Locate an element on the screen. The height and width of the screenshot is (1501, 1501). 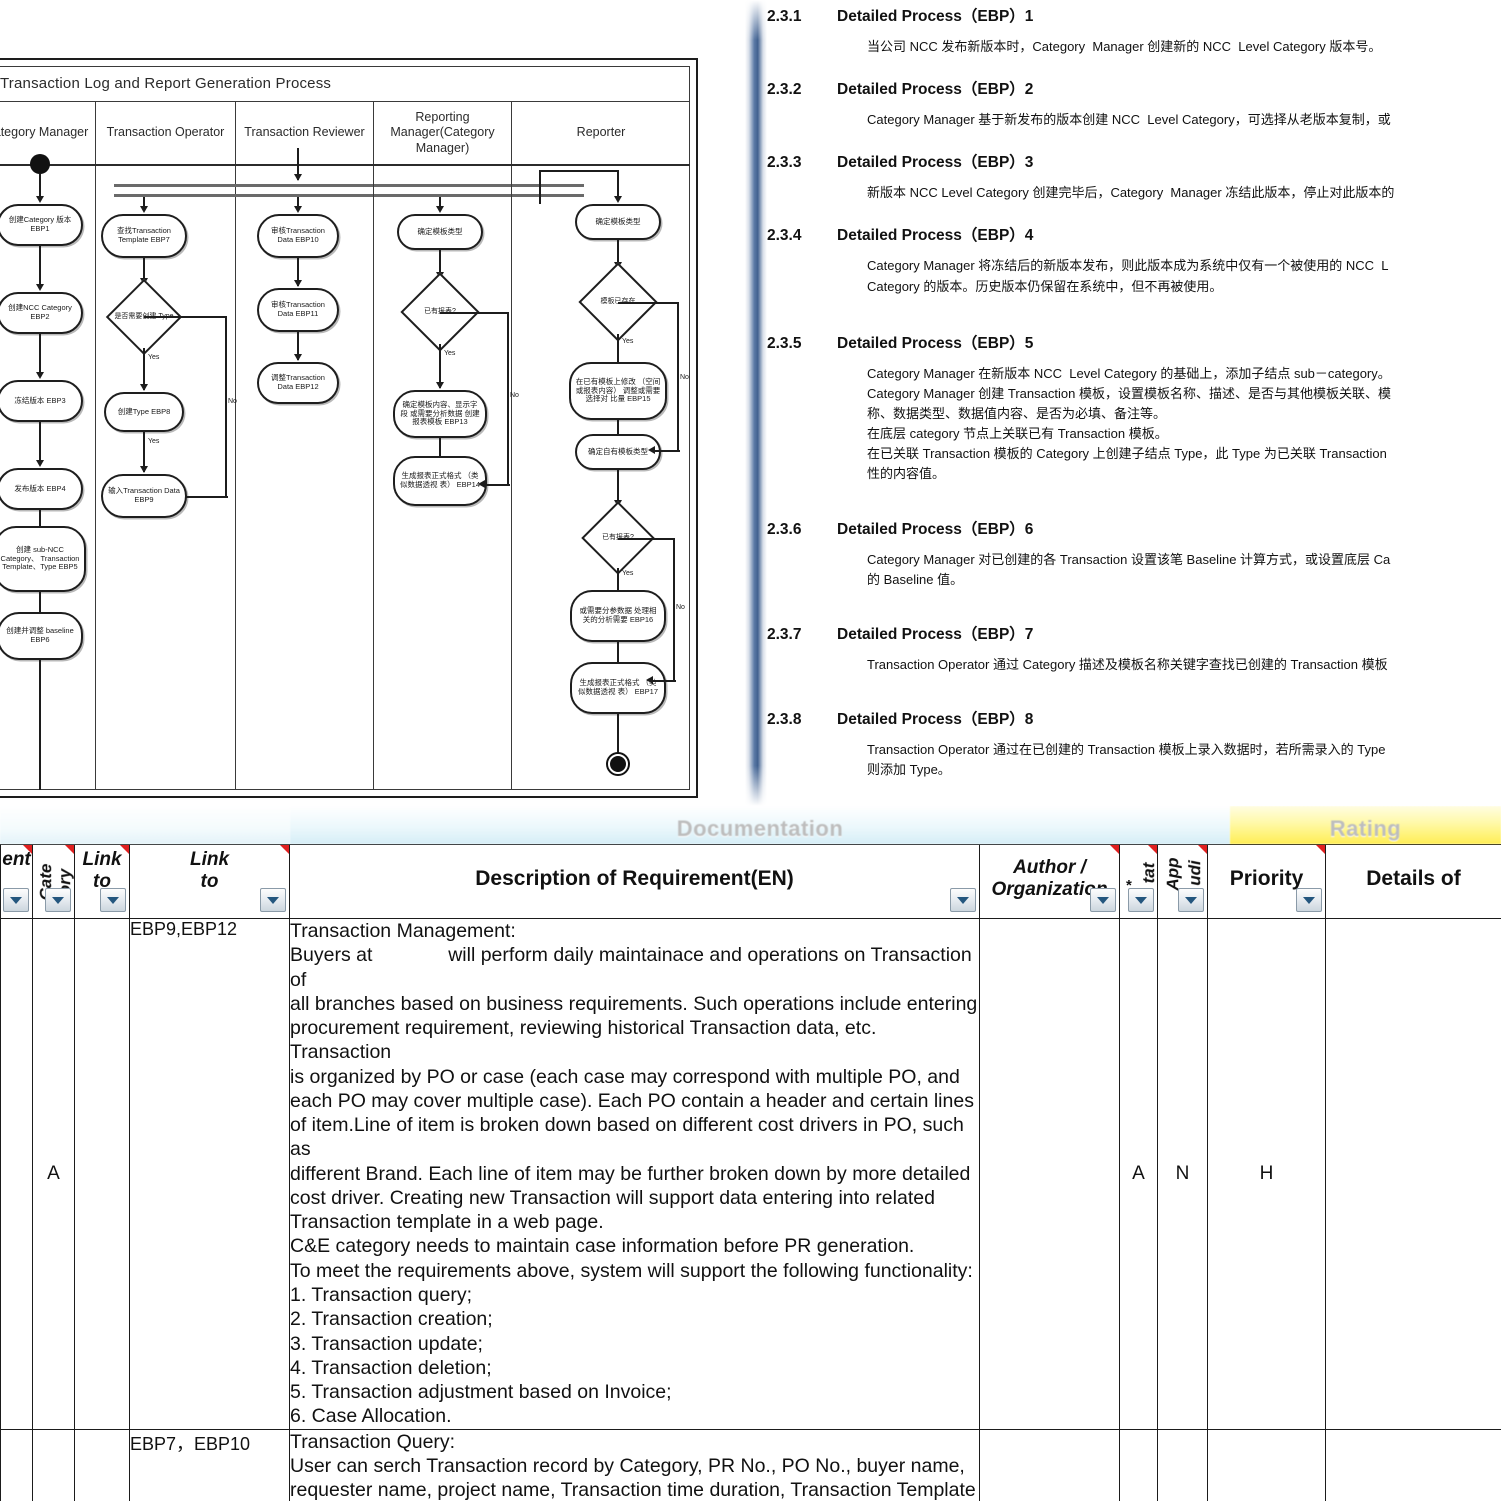
filter-dropdown-description is located at coordinates (963, 900).